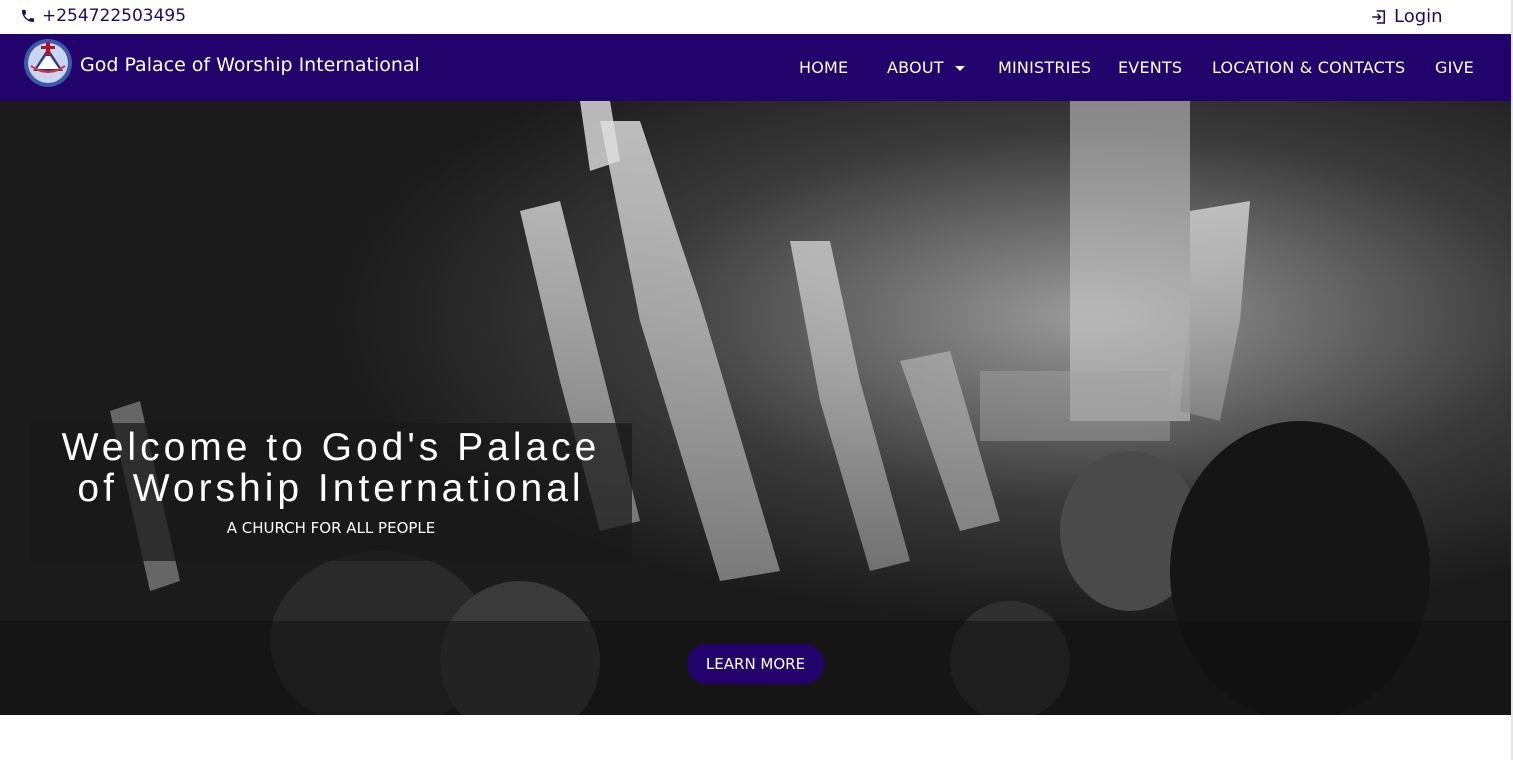  What do you see at coordinates (28, 16) in the screenshot?
I see `phone-icon` at bounding box center [28, 16].